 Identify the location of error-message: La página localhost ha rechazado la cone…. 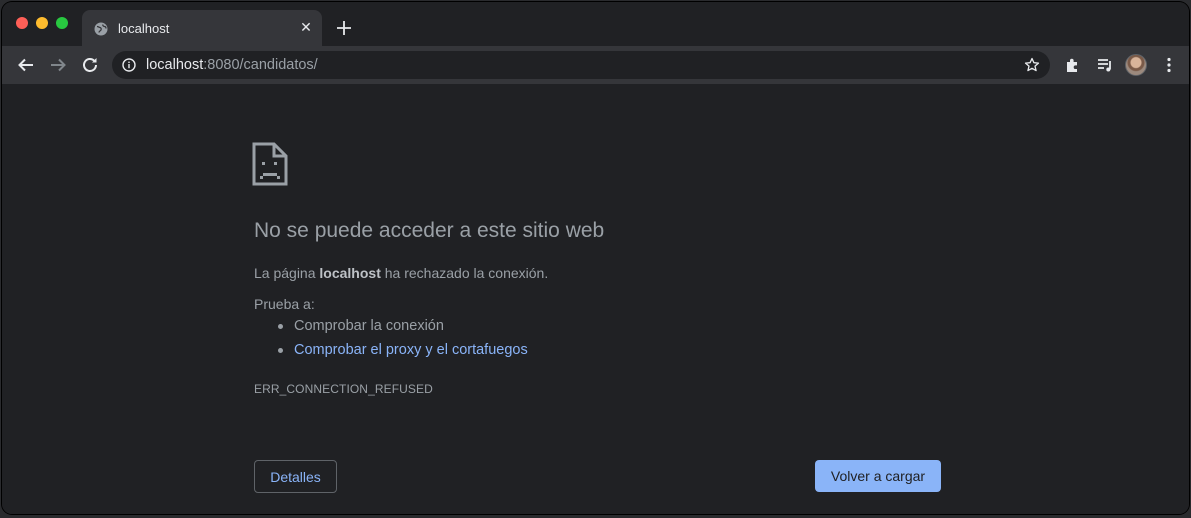
(401, 273).